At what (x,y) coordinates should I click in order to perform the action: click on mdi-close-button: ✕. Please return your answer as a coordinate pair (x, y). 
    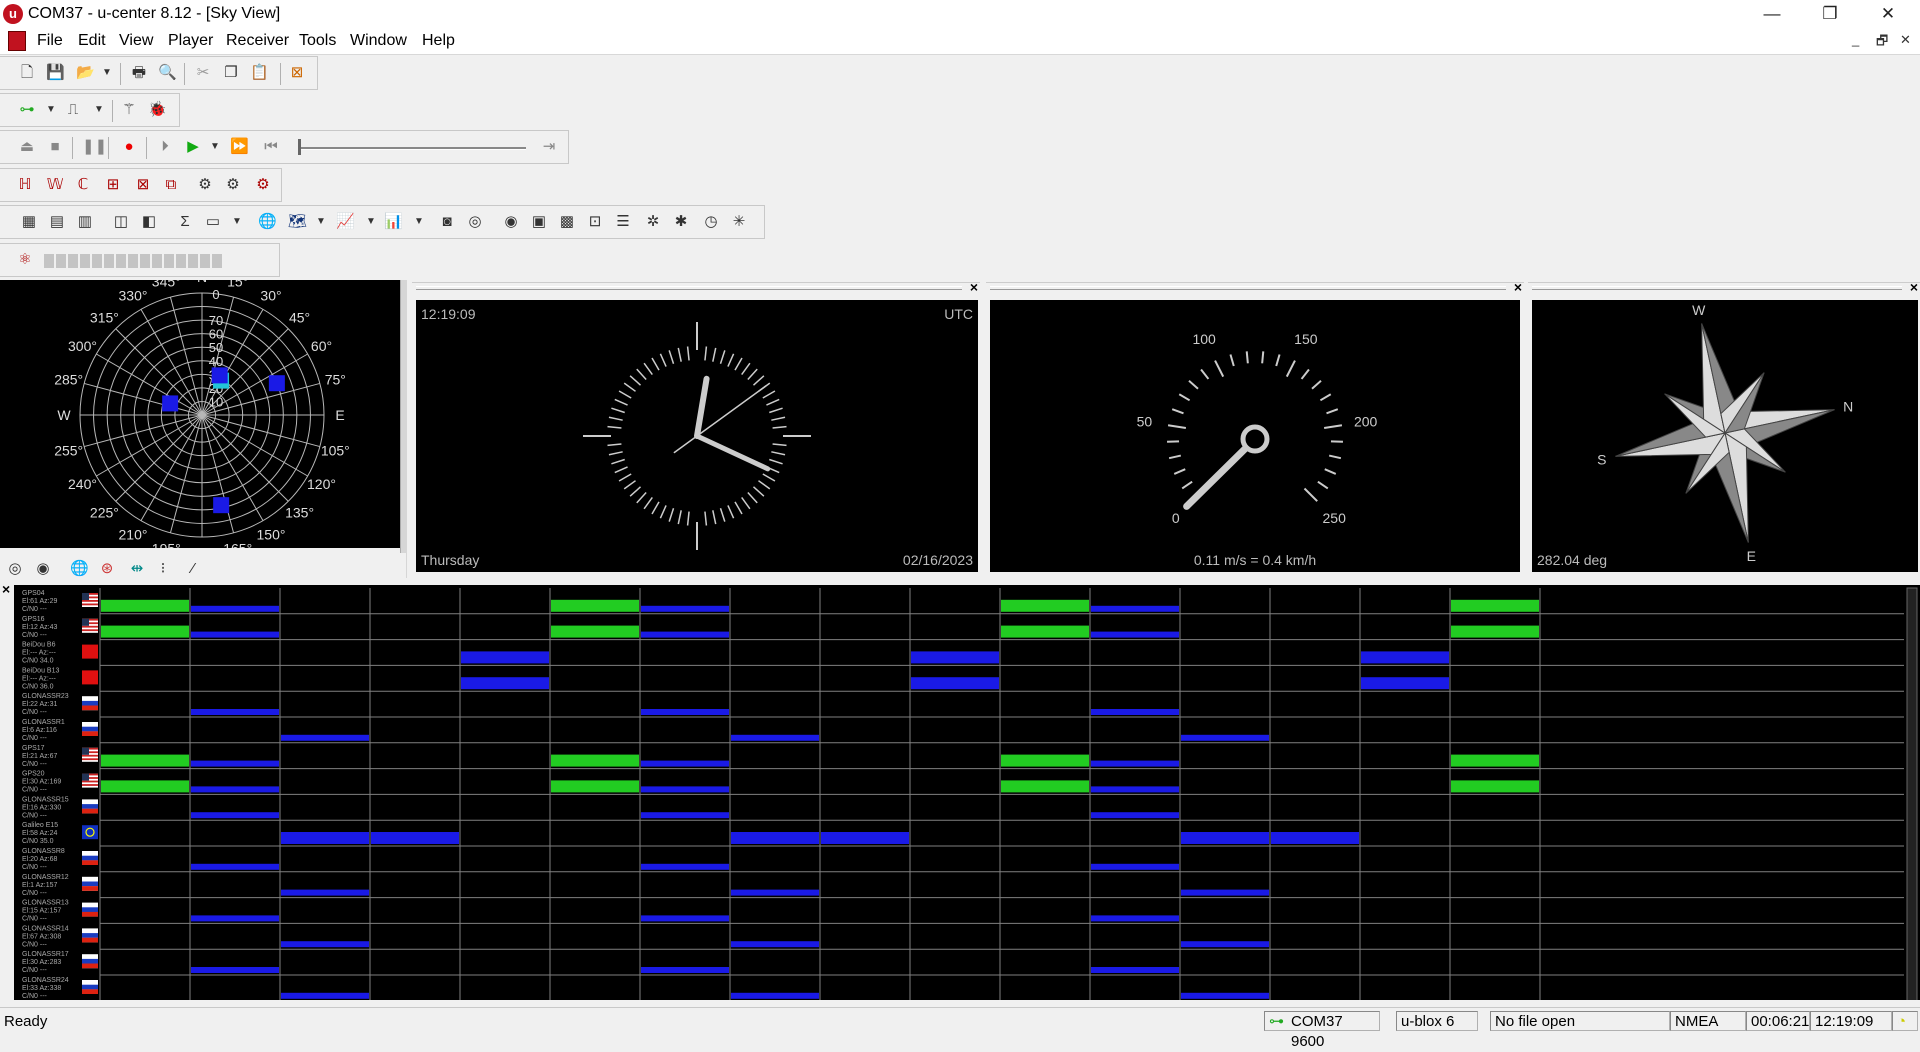
    Looking at the image, I should click on (1905, 40).